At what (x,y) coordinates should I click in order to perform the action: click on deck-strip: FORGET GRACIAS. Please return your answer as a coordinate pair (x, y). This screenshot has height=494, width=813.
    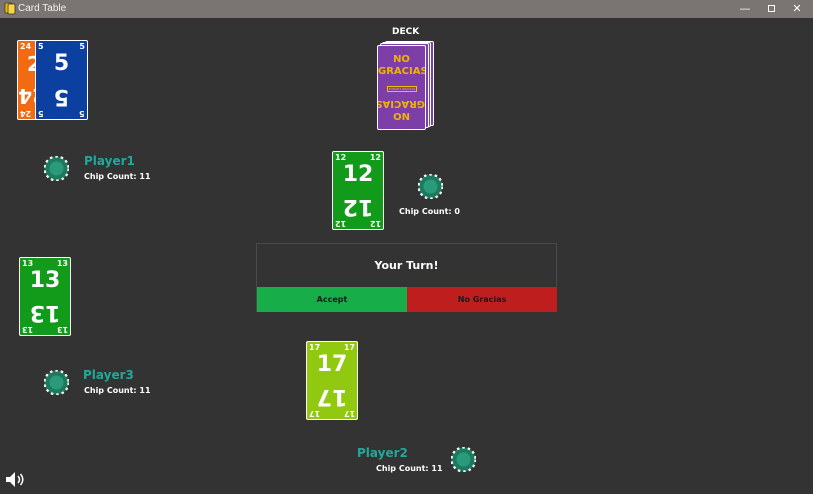
    Looking at the image, I should click on (402, 89).